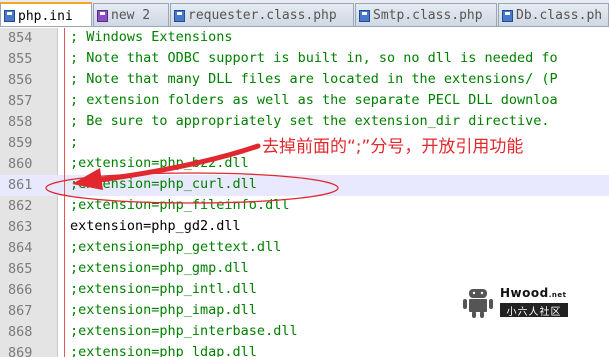  Describe the element at coordinates (20, 311) in the screenshot. I see `line-number: 867` at that location.